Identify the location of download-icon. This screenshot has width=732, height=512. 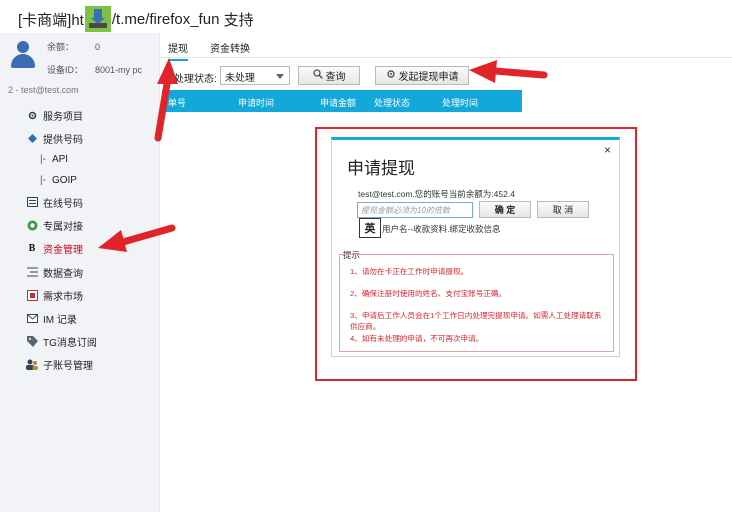
(97, 19).